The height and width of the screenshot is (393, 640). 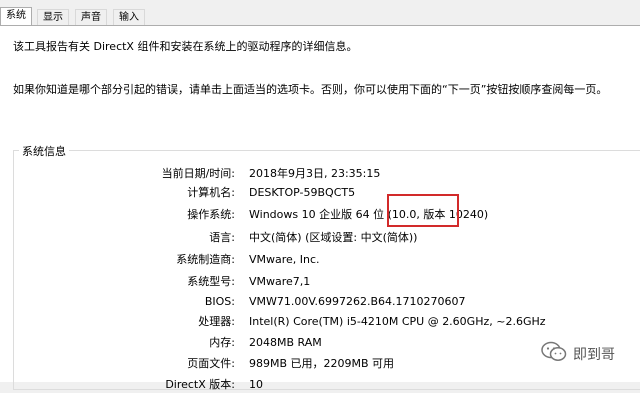 I want to click on info-label: 系统制造商:, so click(x=205, y=259).